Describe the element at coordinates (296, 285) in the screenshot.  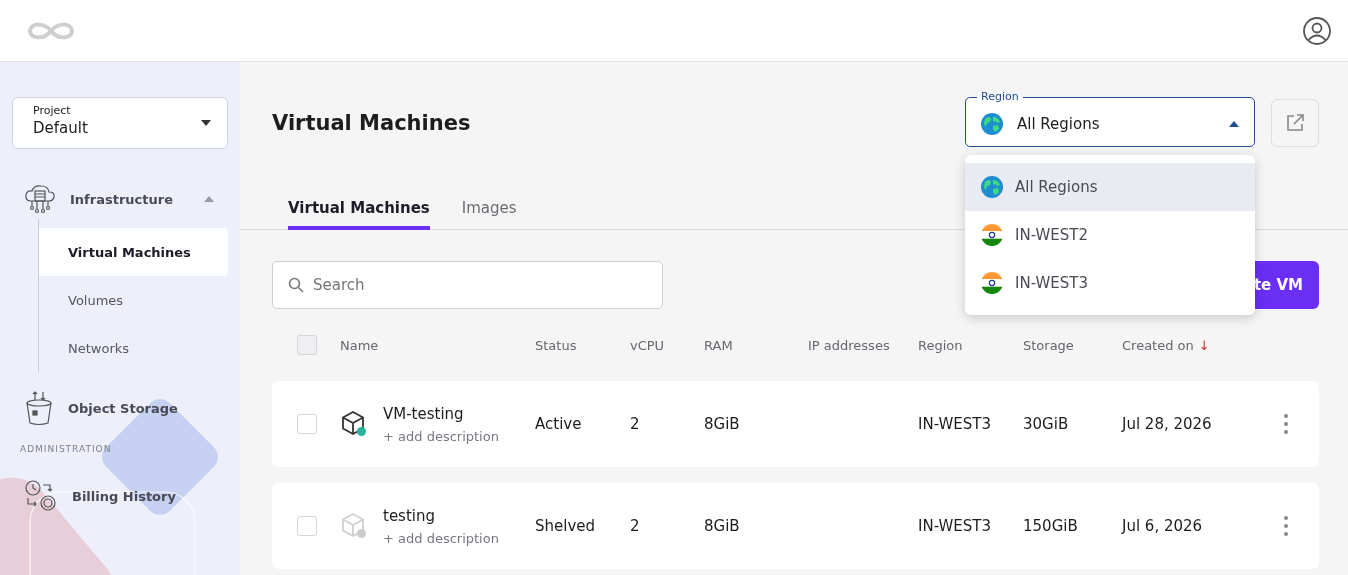
I see `search-icon` at that location.